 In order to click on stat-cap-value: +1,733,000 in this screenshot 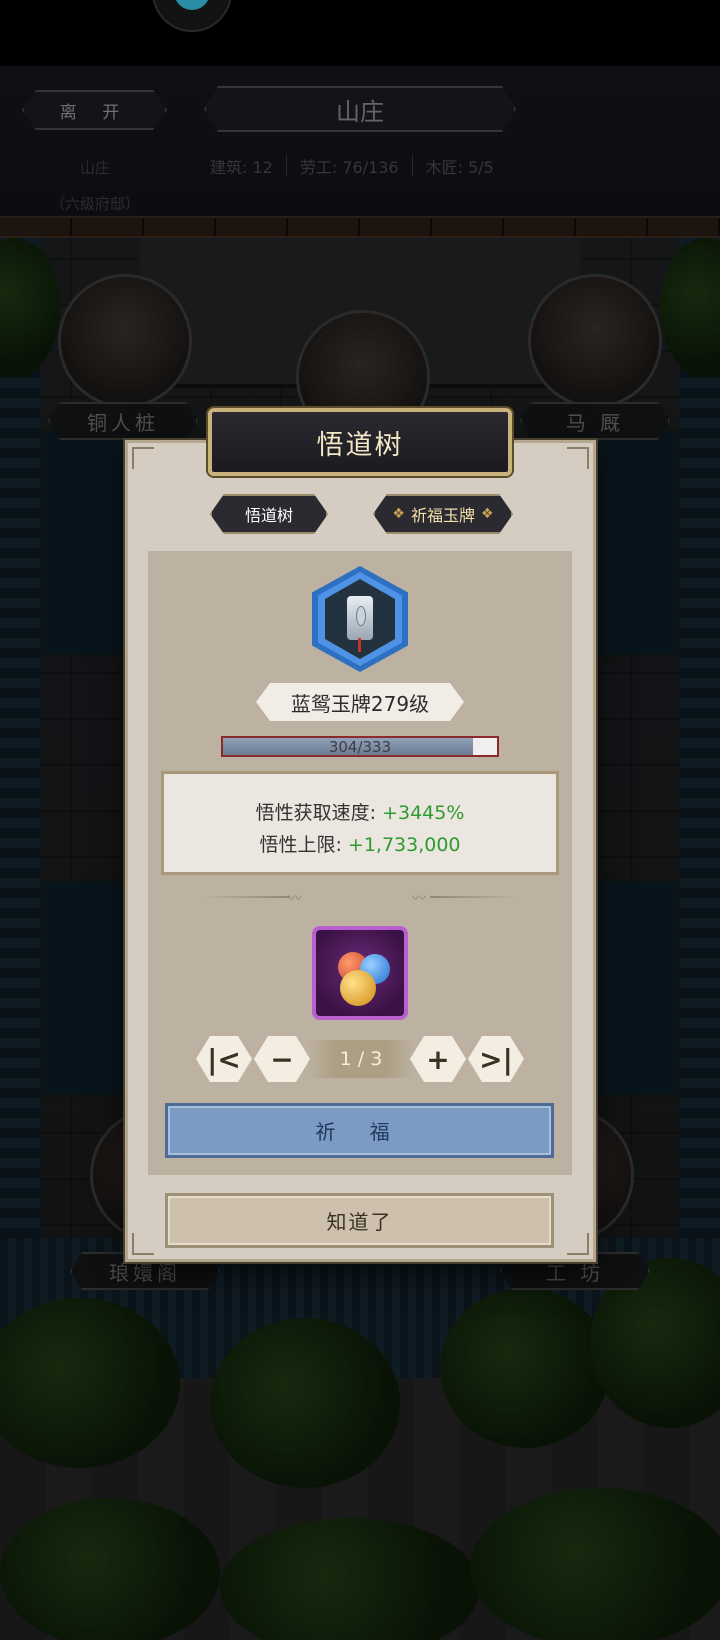, I will do `click(404, 845)`.